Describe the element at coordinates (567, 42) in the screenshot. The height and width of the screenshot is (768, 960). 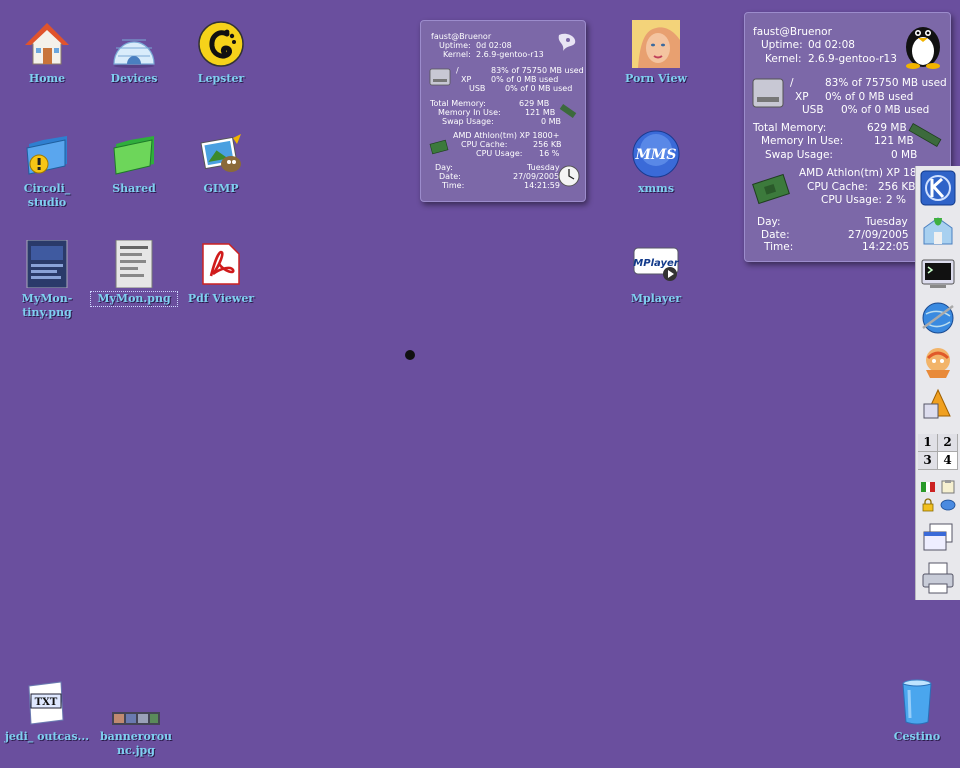
I see `gentoo-logo-icon` at that location.